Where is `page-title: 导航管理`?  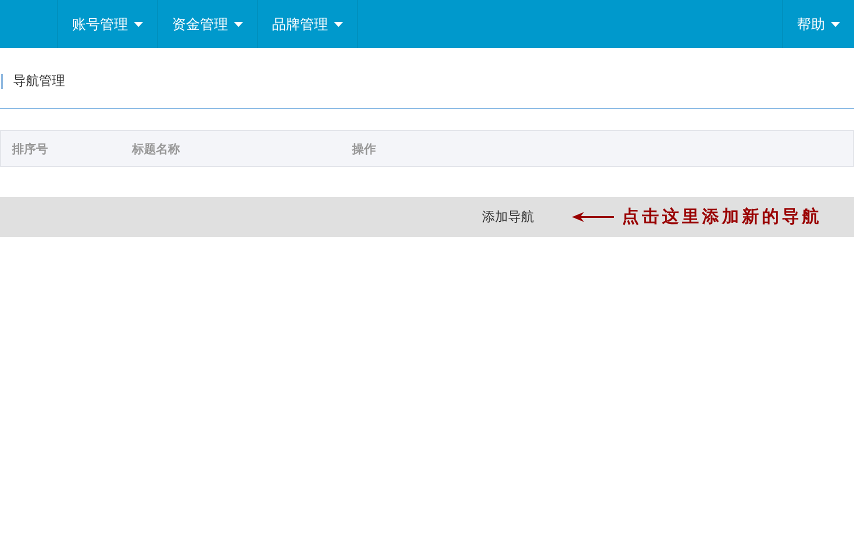
page-title: 导航管理 is located at coordinates (39, 81).